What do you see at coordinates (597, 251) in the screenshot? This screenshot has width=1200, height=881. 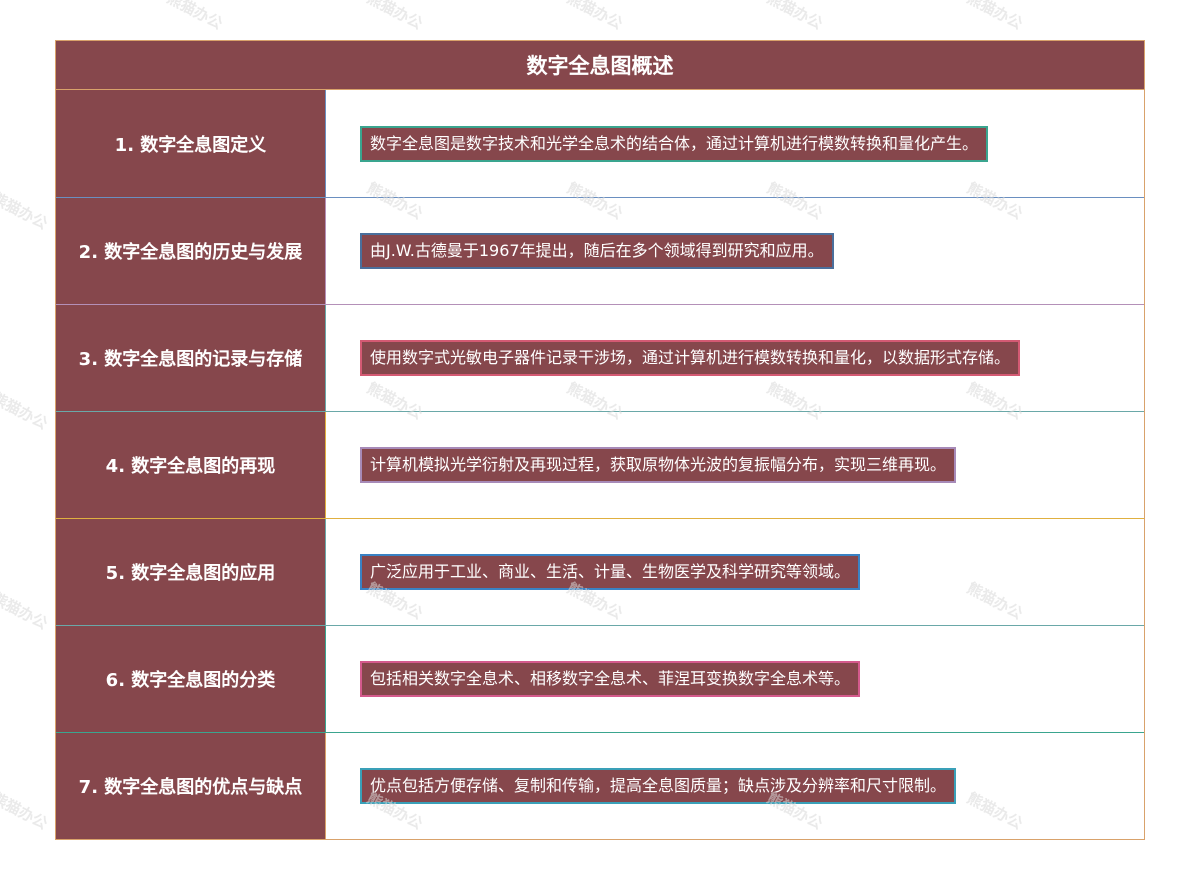 I see `row-description: 由J.W.古德曼于1967年提出，随后在多个领域得到研究和应用。` at bounding box center [597, 251].